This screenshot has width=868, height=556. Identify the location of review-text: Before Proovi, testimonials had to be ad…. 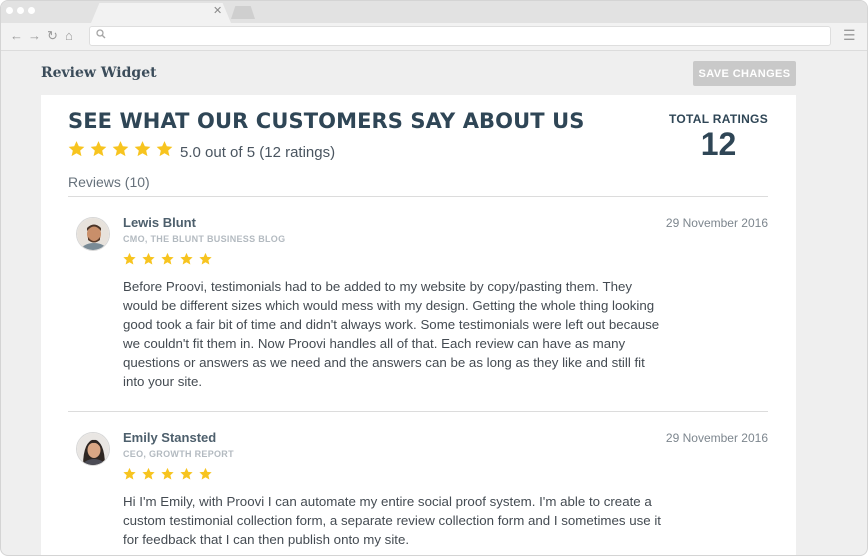
(391, 334).